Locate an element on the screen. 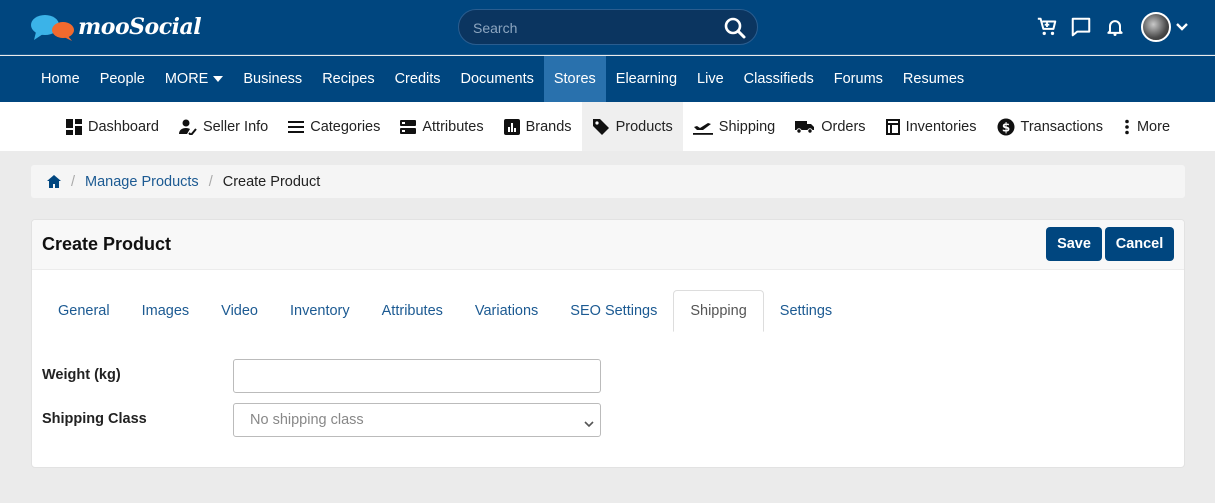 This screenshot has width=1215, height=503. shipping-class-label: Shipping Class is located at coordinates (94, 419).